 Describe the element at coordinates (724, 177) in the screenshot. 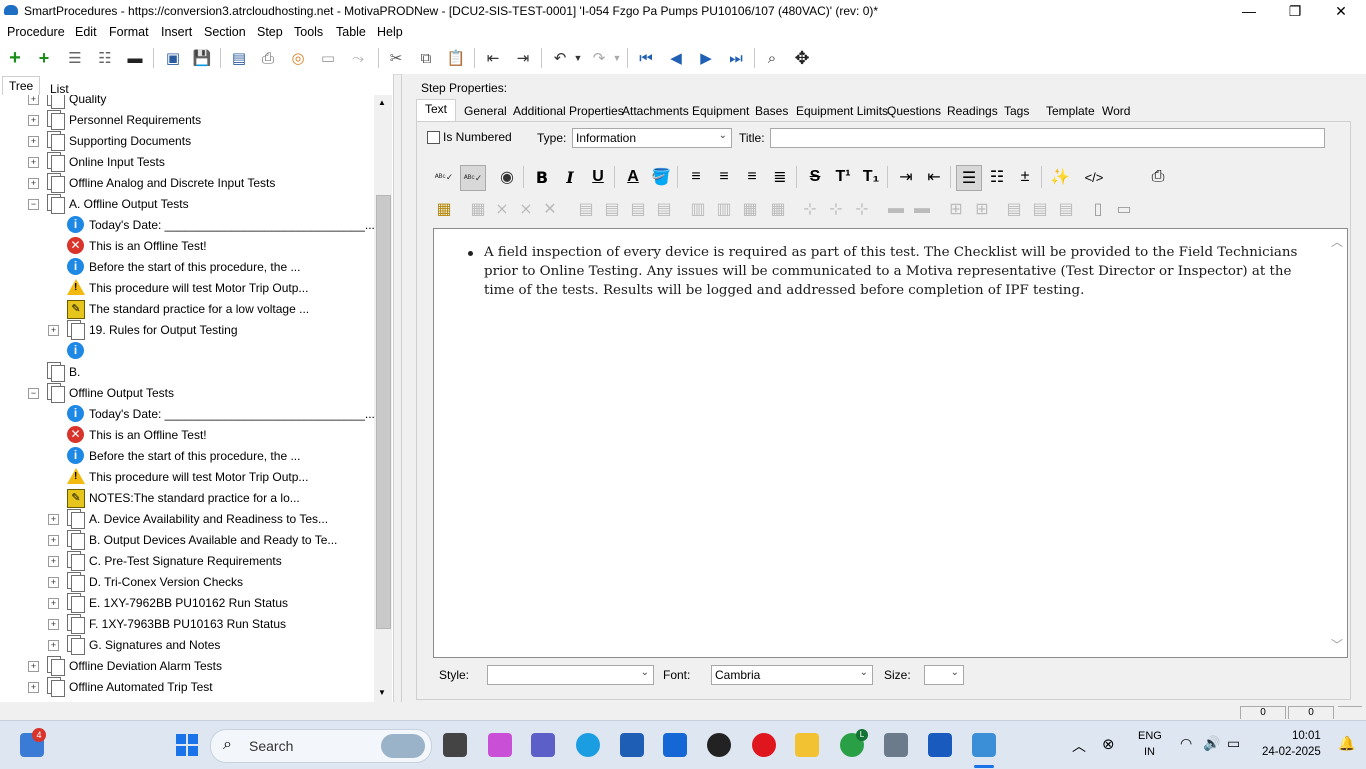

I see `align-center-icon: ≡` at that location.